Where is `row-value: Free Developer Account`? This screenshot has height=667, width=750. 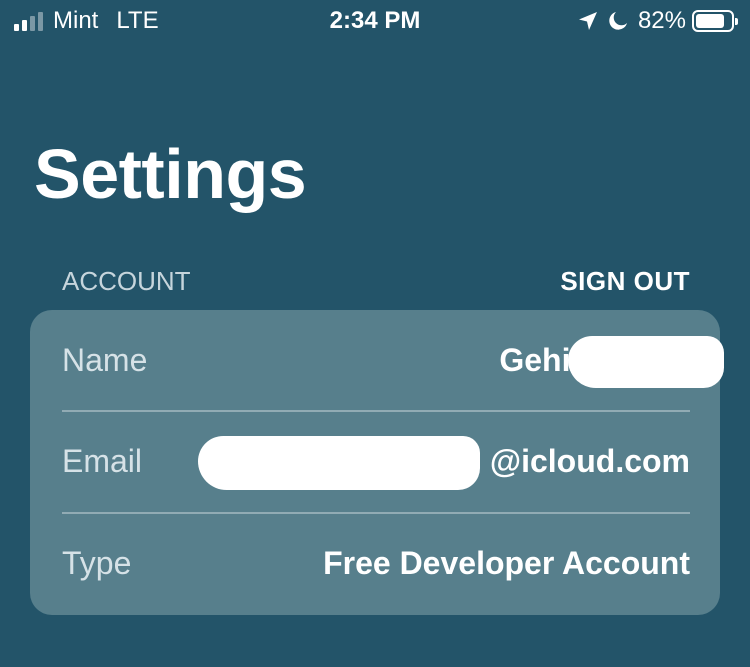 row-value: Free Developer Account is located at coordinates (506, 563).